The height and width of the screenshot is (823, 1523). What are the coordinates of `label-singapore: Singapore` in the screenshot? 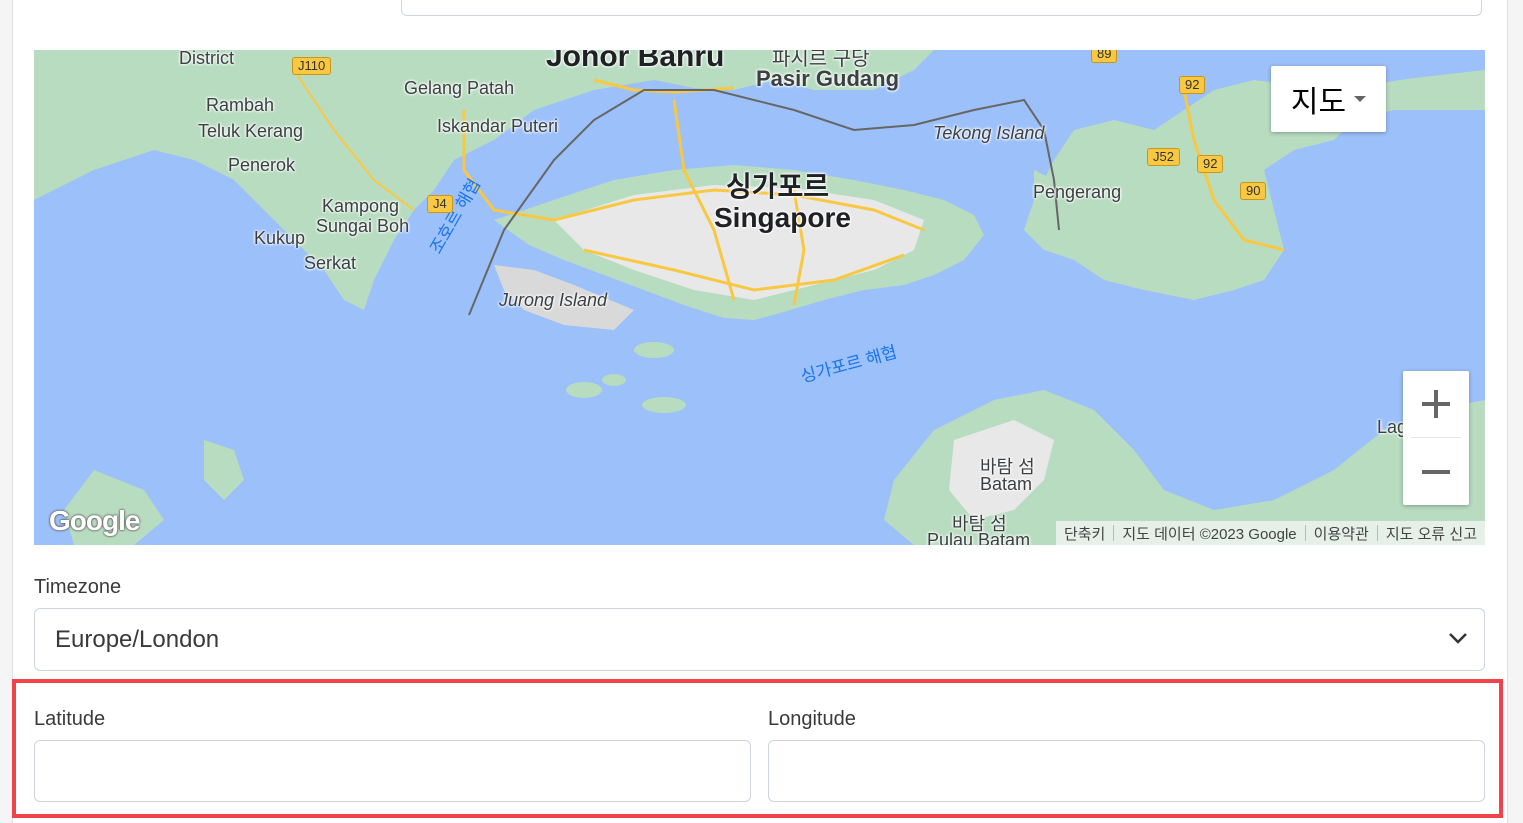 It's located at (782, 217).